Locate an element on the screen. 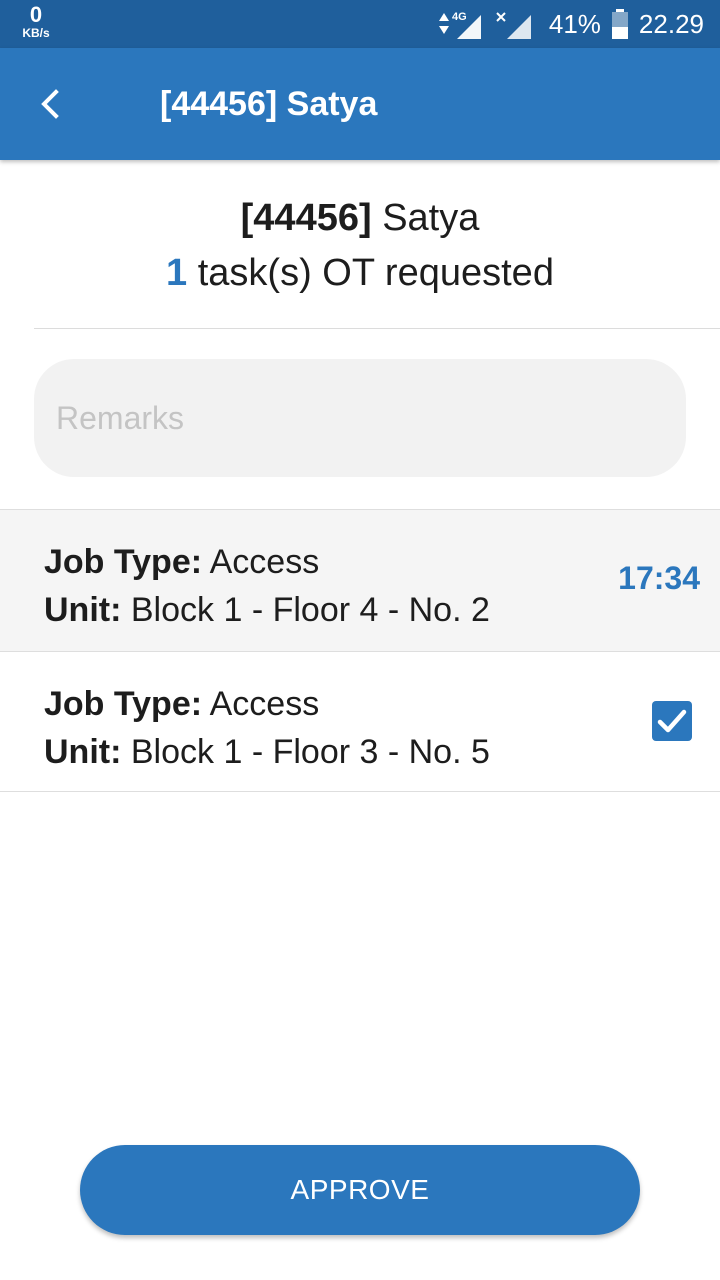 This screenshot has width=720, height=1280. app-bar: [44456] Satya is located at coordinates (360, 104).